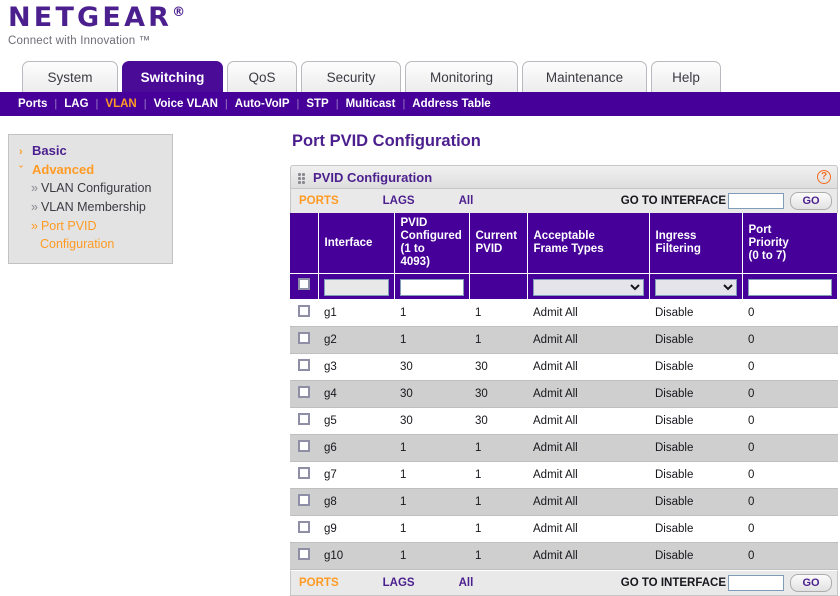  What do you see at coordinates (386, 141) in the screenshot?
I see `page-title: Port PVID Configuration` at bounding box center [386, 141].